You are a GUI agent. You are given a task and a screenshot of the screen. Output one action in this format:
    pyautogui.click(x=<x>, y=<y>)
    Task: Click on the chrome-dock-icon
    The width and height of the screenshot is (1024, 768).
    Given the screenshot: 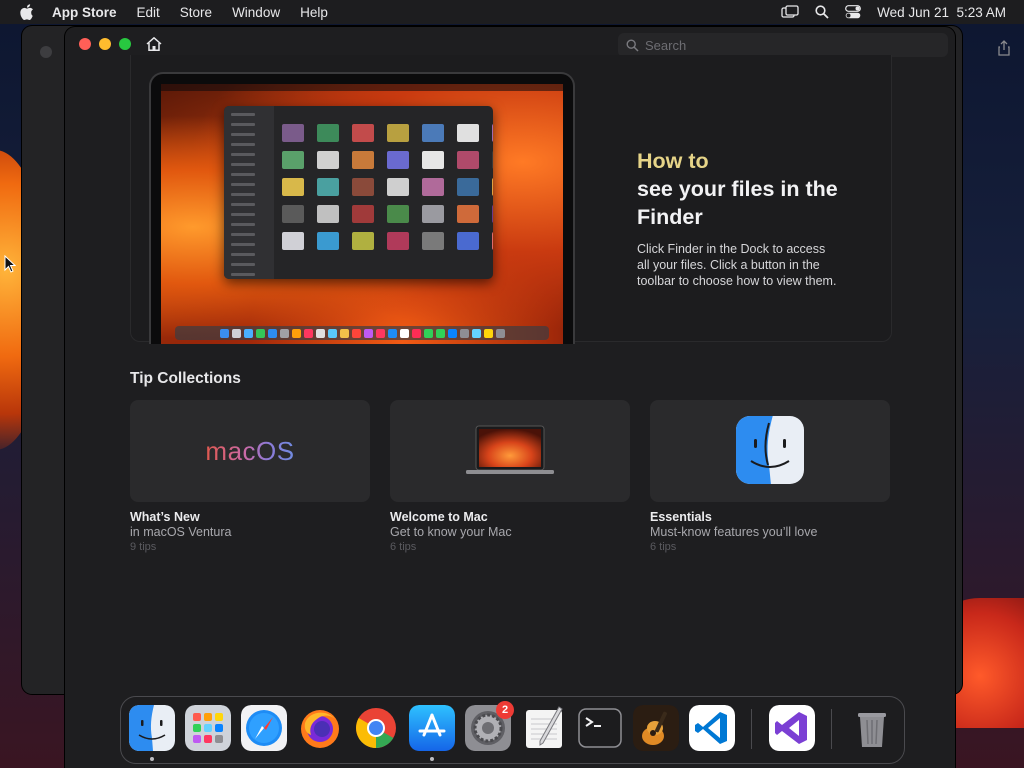 What is the action you would take?
    pyautogui.click(x=376, y=728)
    